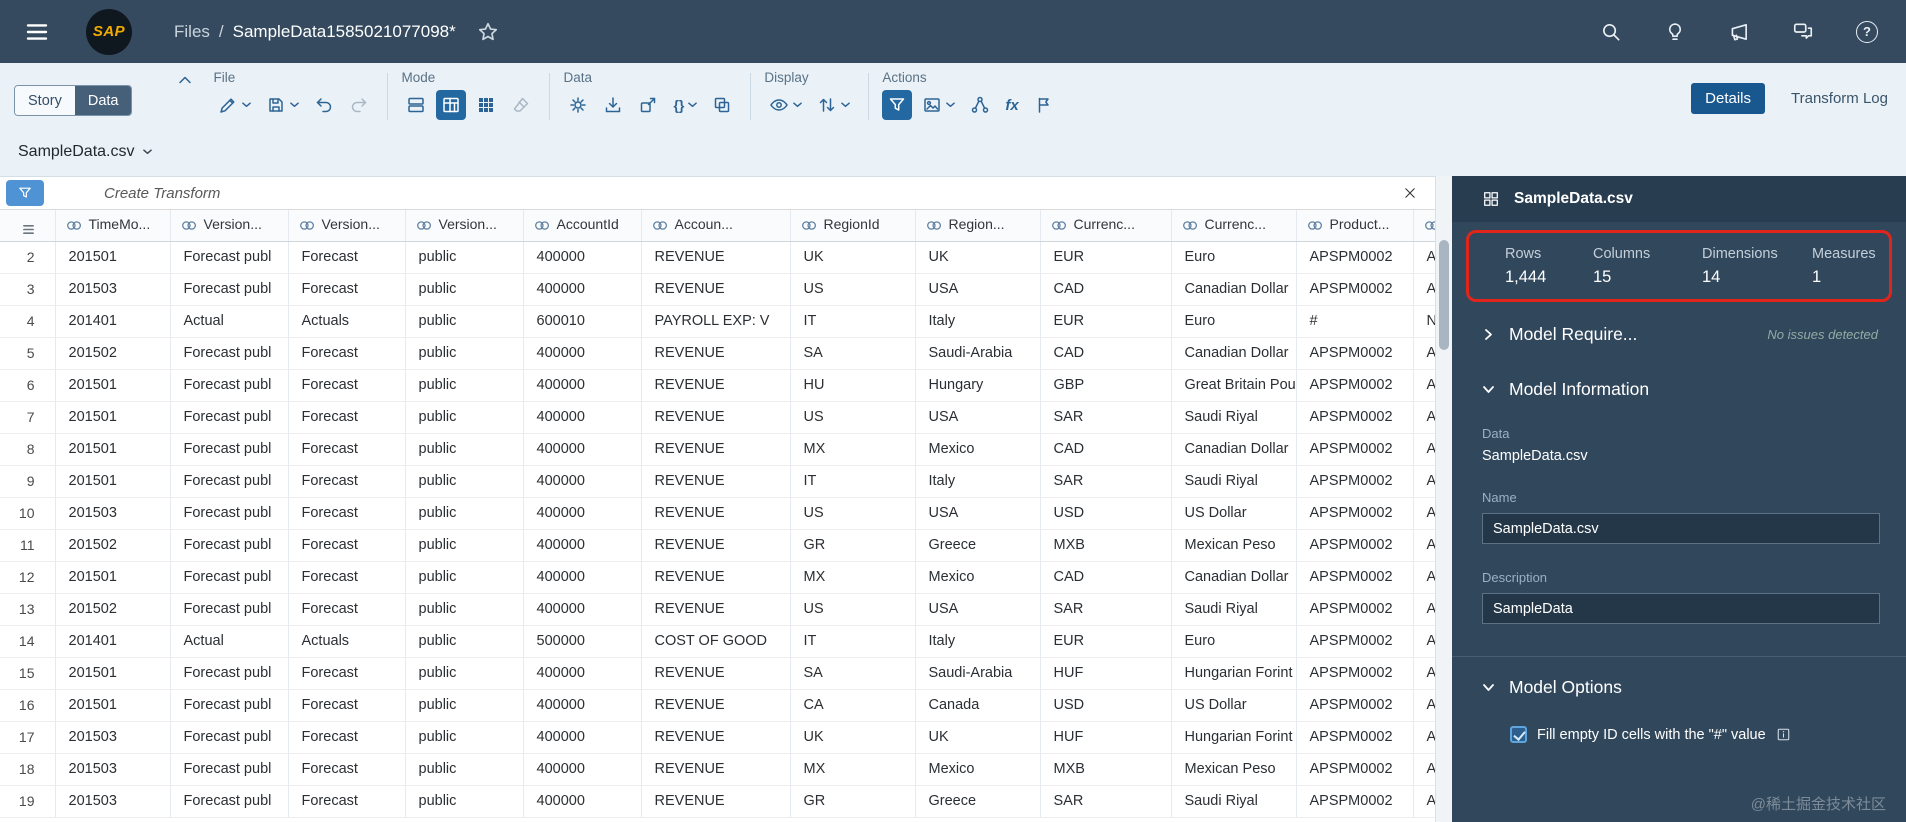 The image size is (1906, 822). What do you see at coordinates (45, 100) in the screenshot?
I see `story-tab: Story` at bounding box center [45, 100].